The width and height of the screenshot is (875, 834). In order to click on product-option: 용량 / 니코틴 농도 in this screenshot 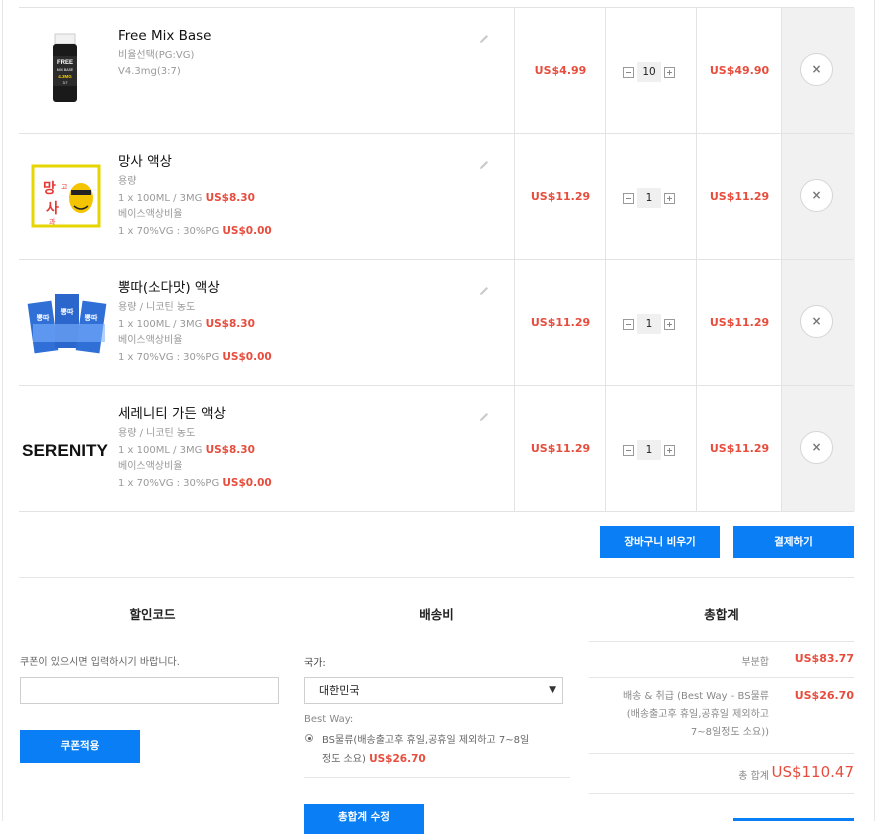, I will do `click(298, 308)`.